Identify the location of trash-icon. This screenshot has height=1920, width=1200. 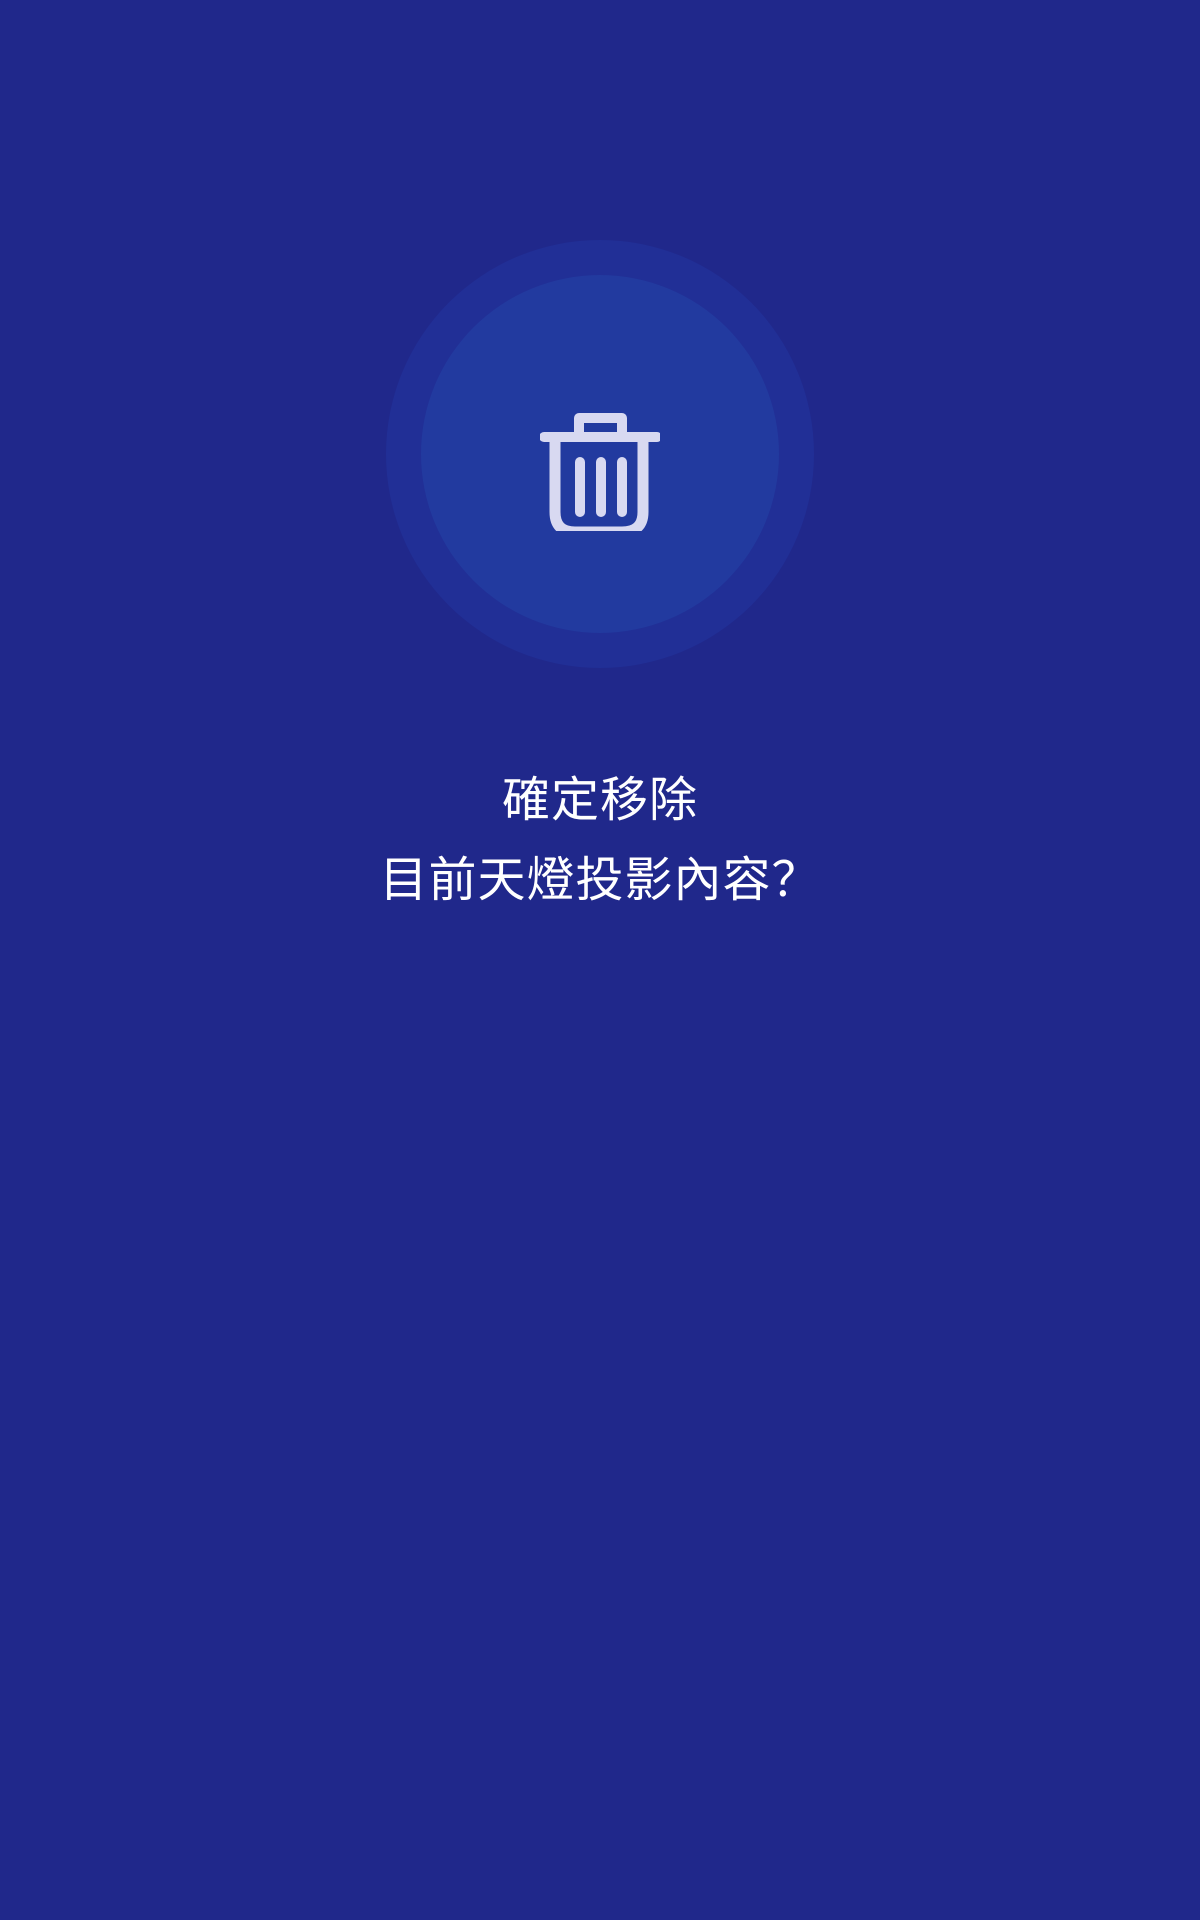
(600, 472).